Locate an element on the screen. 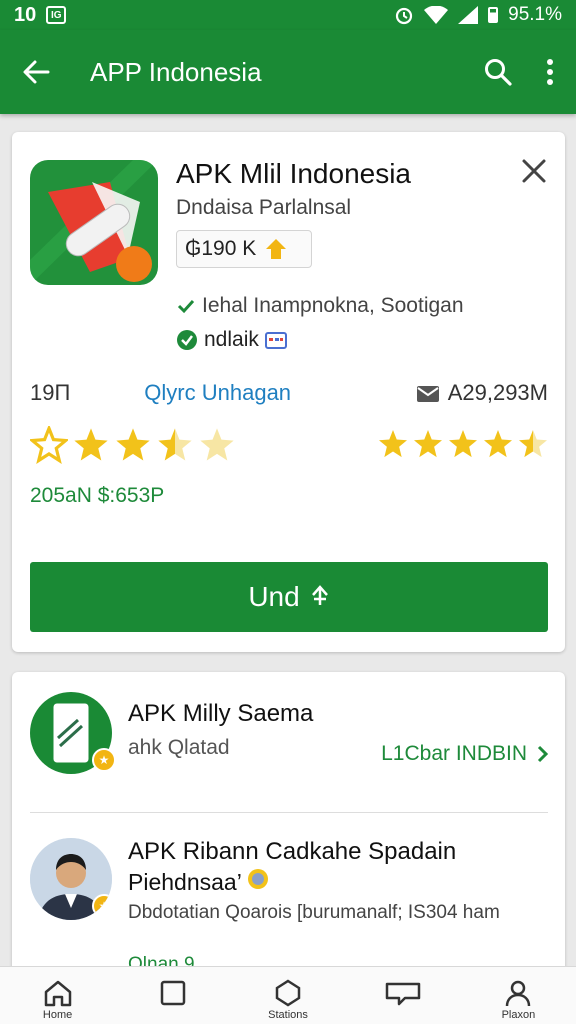 The height and width of the screenshot is (1024, 576). nav-stations: Stations is located at coordinates (287, 995).